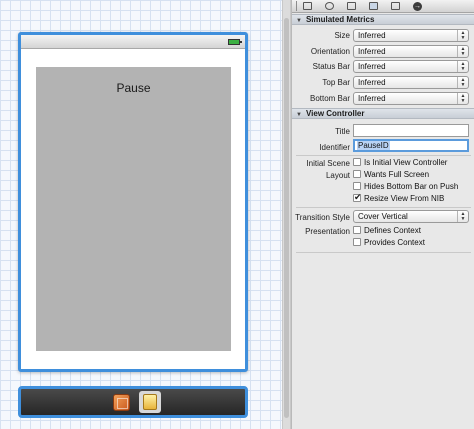 The height and width of the screenshot is (429, 474). I want to click on file-inspector-icon, so click(307, 6).